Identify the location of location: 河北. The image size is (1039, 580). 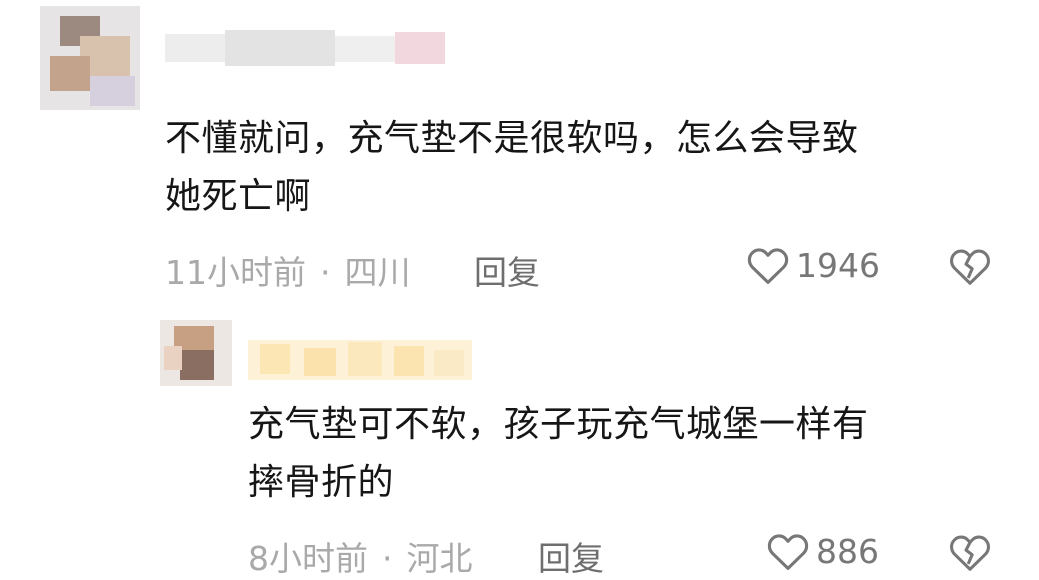
(439, 558).